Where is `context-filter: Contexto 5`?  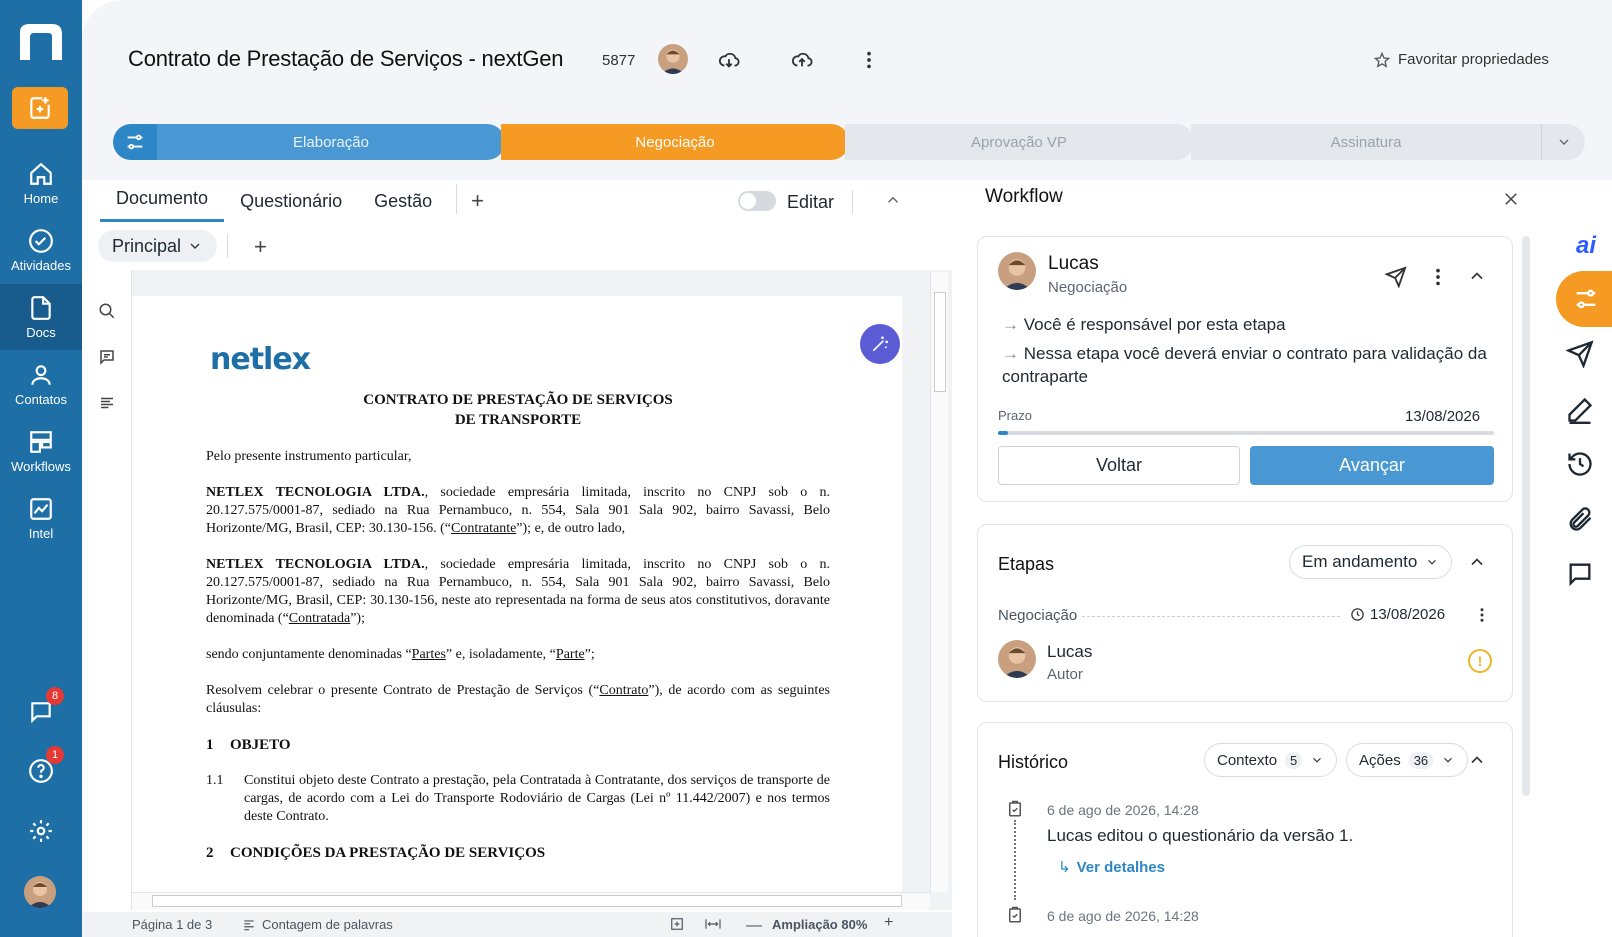
context-filter: Contexto 5 is located at coordinates (1271, 760).